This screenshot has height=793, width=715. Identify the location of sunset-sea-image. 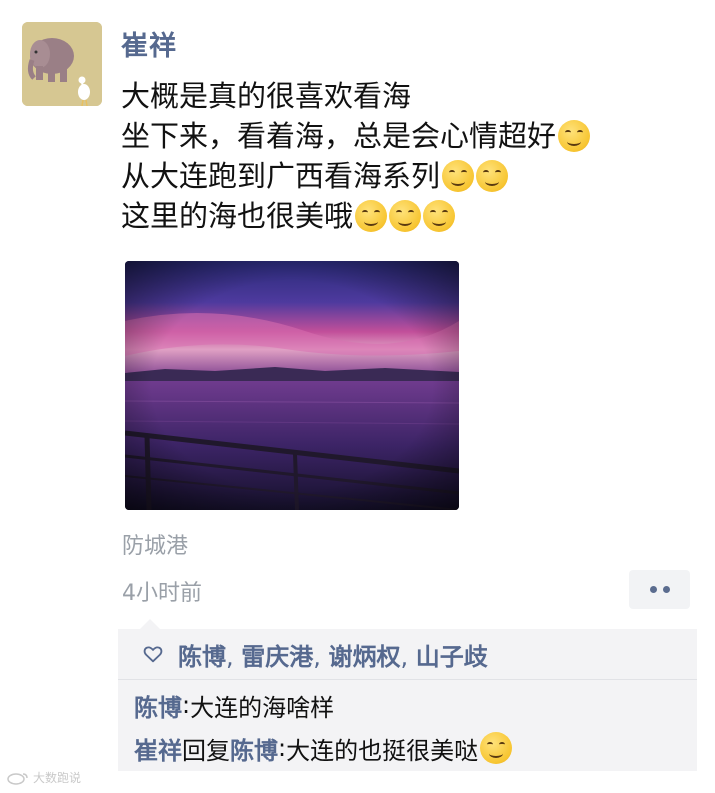
(292, 385).